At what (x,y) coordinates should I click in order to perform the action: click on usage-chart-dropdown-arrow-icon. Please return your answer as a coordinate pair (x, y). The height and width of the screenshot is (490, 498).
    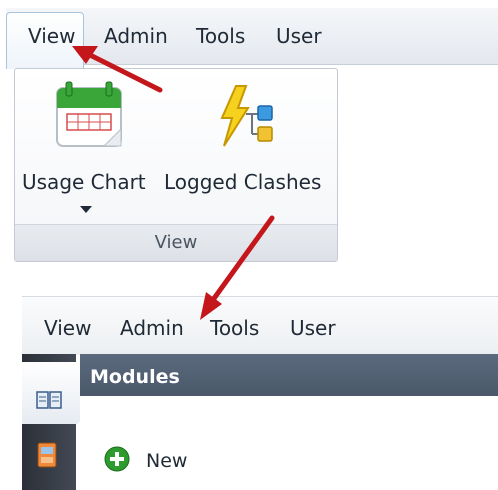
    Looking at the image, I should click on (86, 209).